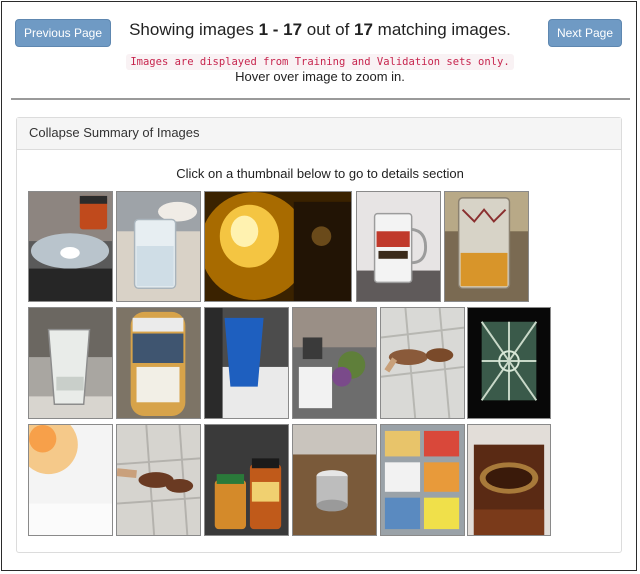  I want to click on showing-suffix: matching images., so click(441, 29).